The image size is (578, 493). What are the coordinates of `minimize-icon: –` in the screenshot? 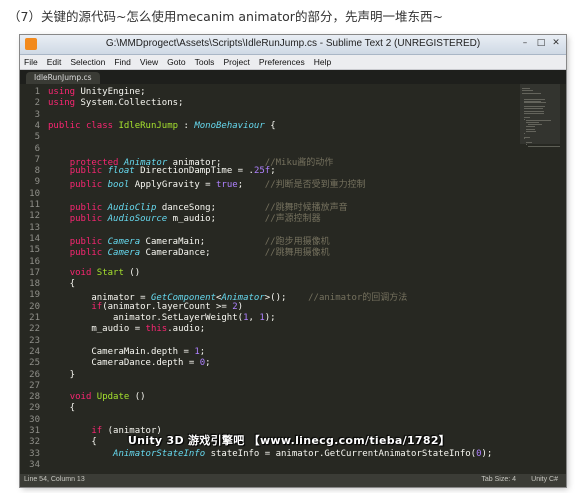 It's located at (525, 43).